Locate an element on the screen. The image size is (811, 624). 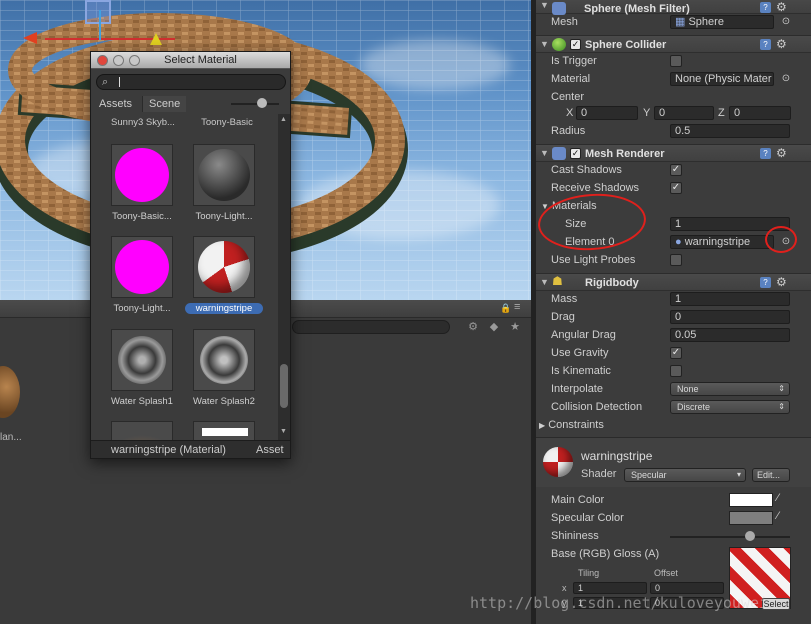
dropdown-arrow-icon: ⇕ is located at coordinates (781, 388).